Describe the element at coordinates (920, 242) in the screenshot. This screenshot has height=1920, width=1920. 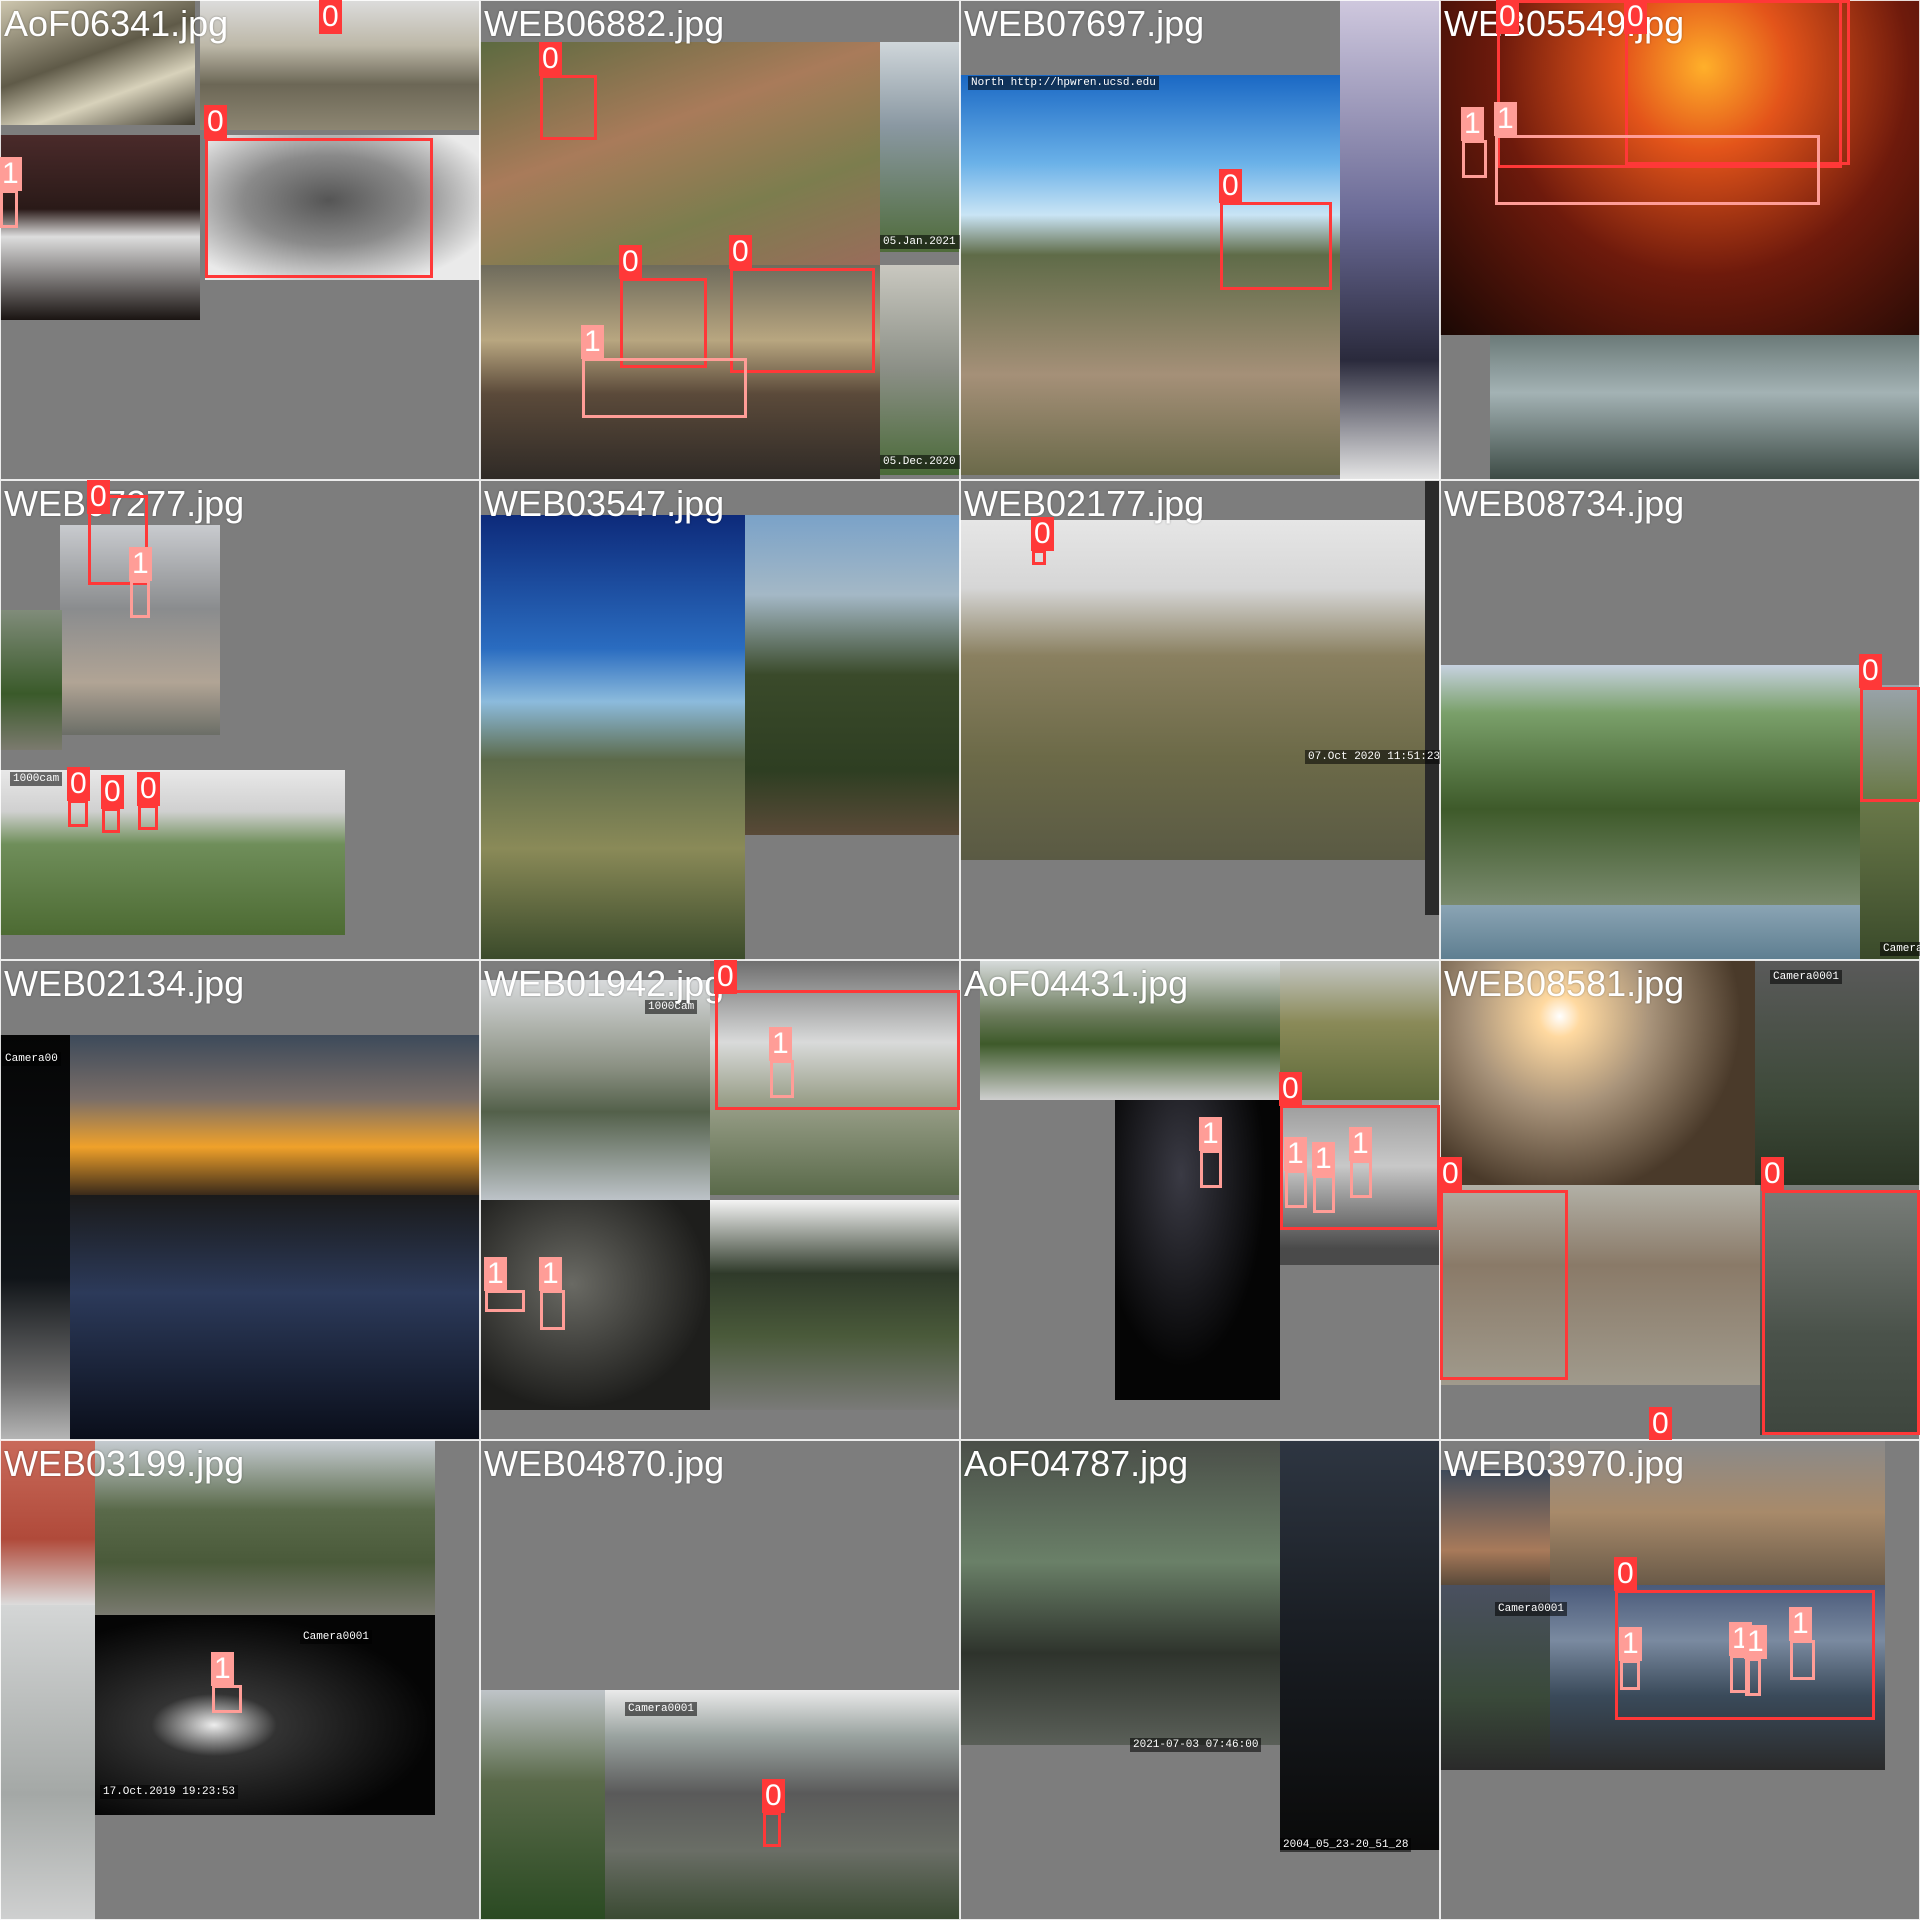
I see `camera-timestamp: 05.Jan.2021 13:15:15` at that location.